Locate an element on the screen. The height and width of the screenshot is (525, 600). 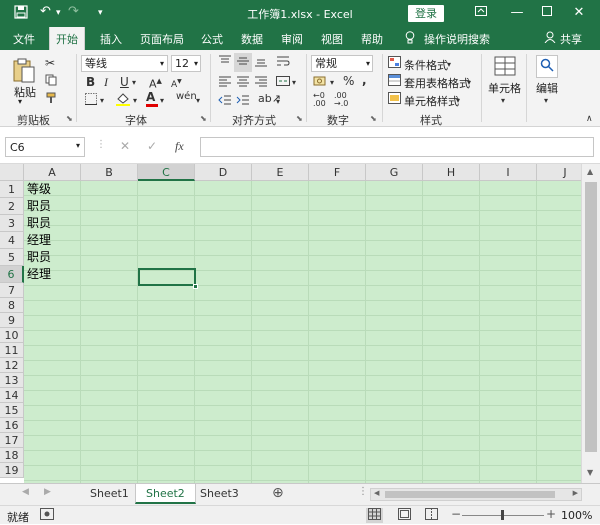
column-header-c: C is located at coordinates (166, 172).